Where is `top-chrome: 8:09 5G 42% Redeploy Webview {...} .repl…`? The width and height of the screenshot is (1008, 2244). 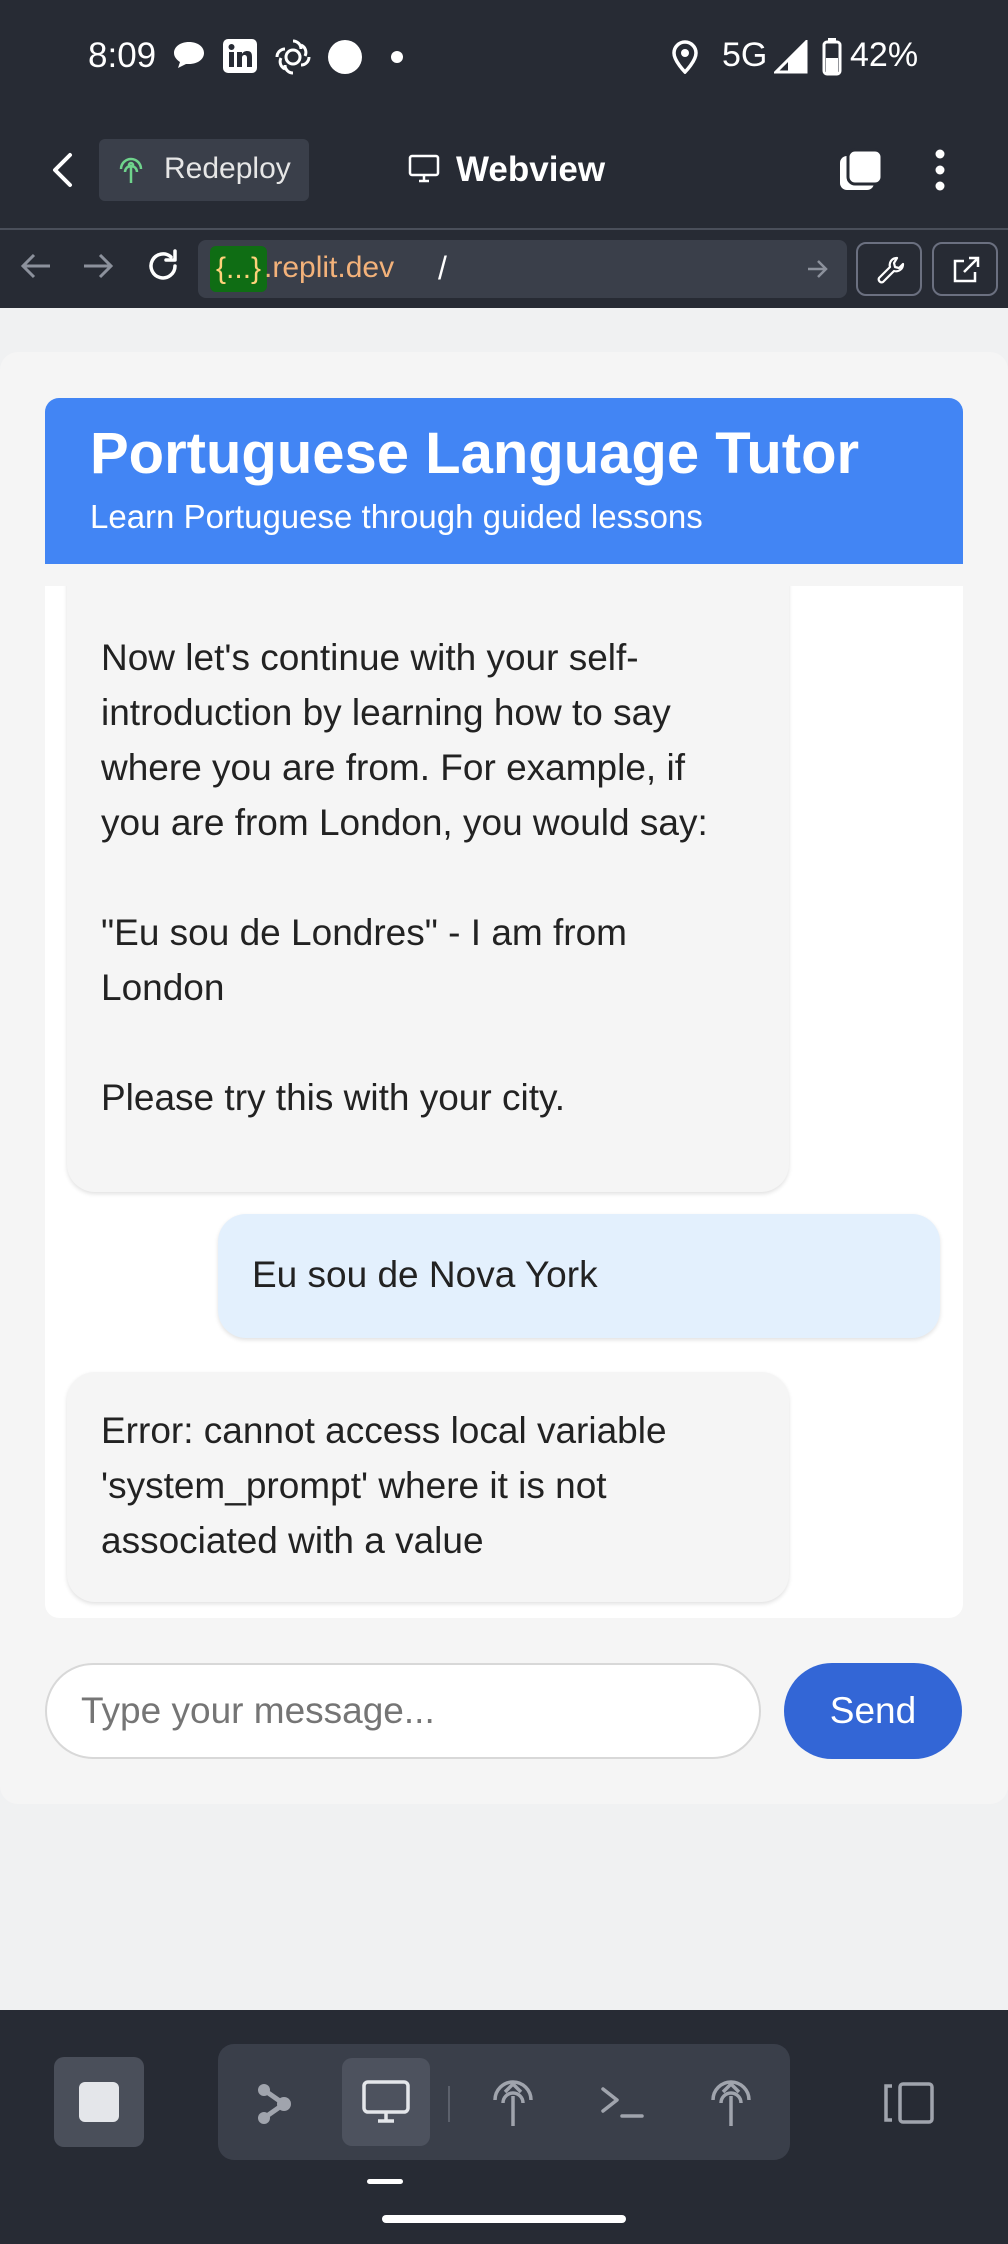 top-chrome: 8:09 5G 42% Redeploy Webview {...} .repl… is located at coordinates (504, 154).